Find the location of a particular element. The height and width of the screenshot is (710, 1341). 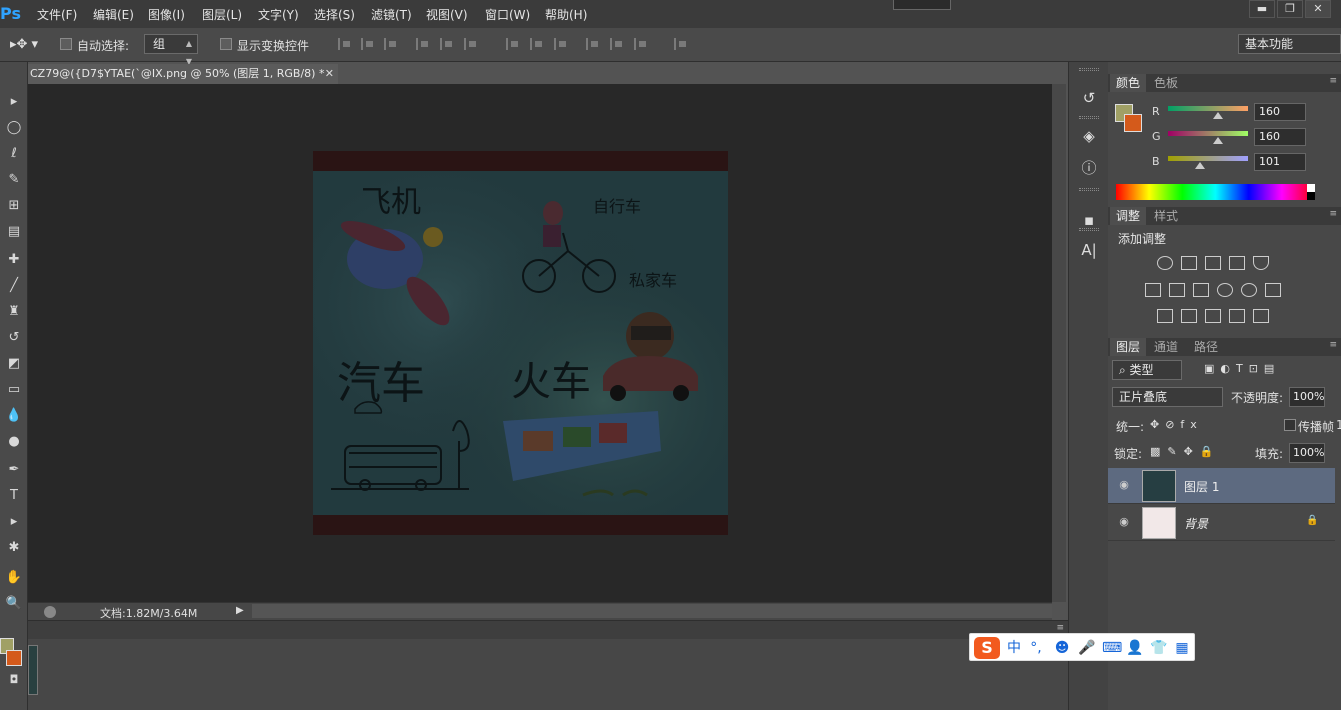

blend-mode-dropdown: 正片叠底 is located at coordinates (1167, 397).